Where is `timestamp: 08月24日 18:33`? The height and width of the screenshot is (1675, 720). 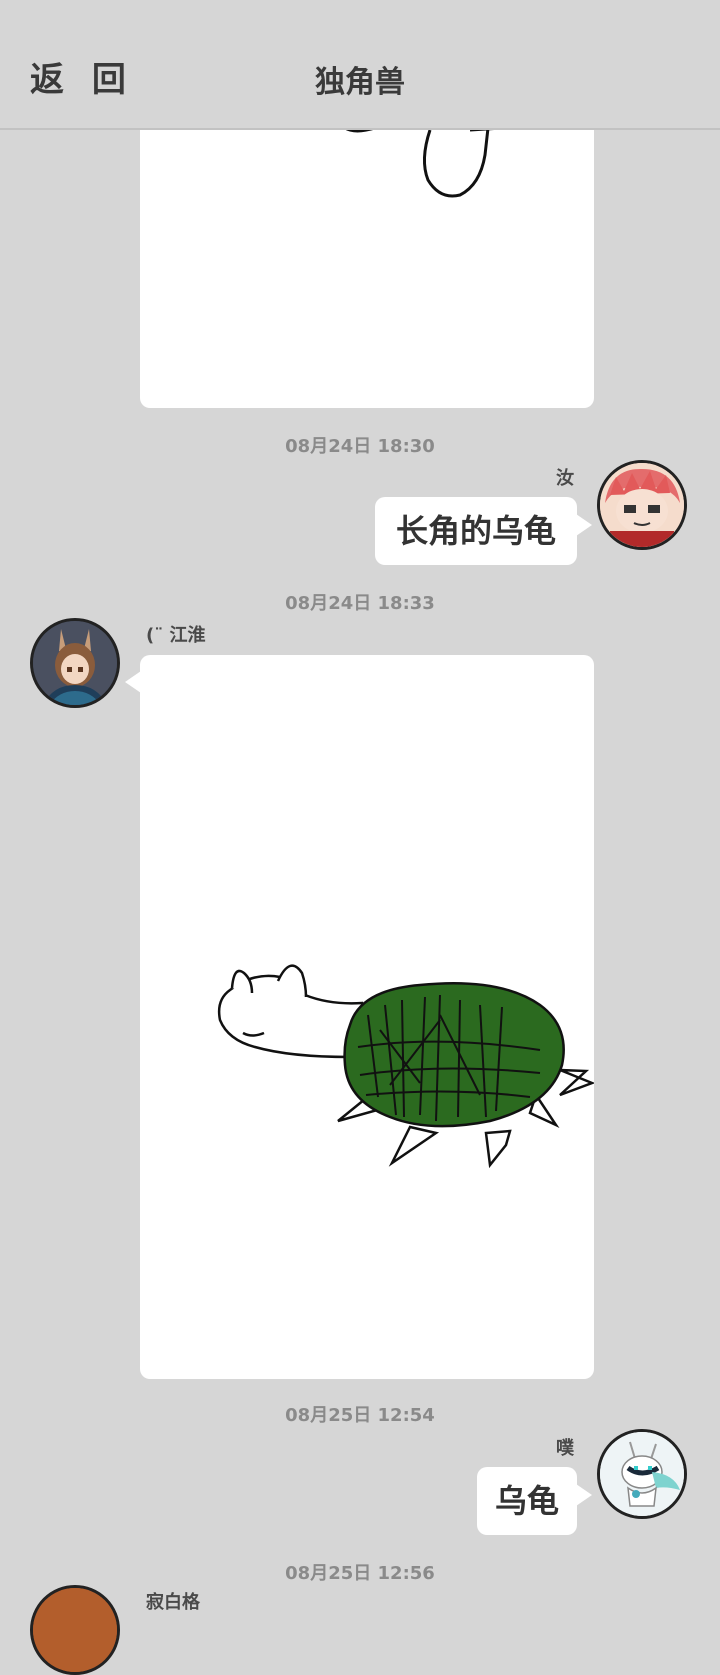 timestamp: 08月24日 18:33 is located at coordinates (360, 603).